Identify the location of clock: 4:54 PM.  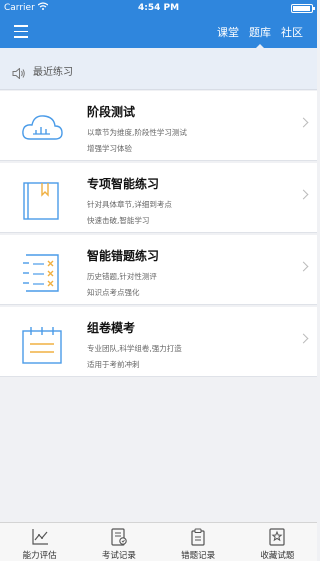
(158, 8).